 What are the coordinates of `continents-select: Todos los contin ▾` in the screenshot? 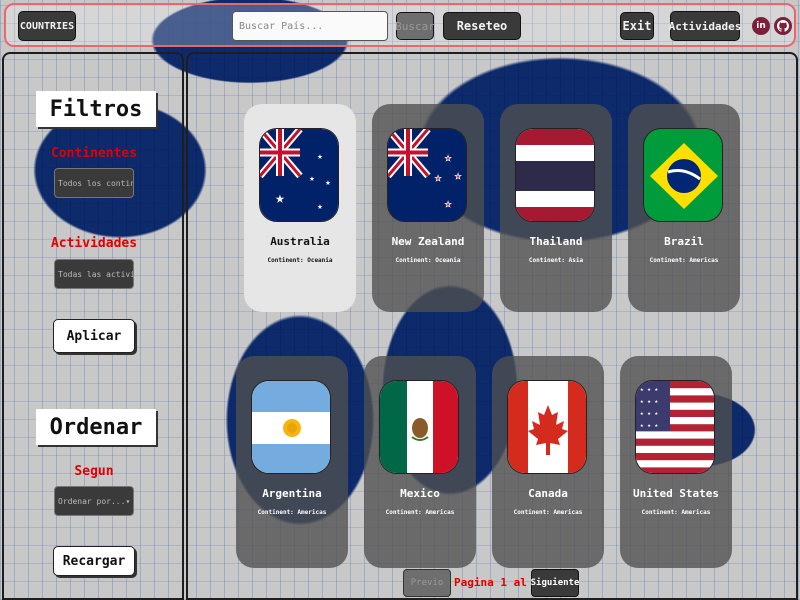 It's located at (94, 183).